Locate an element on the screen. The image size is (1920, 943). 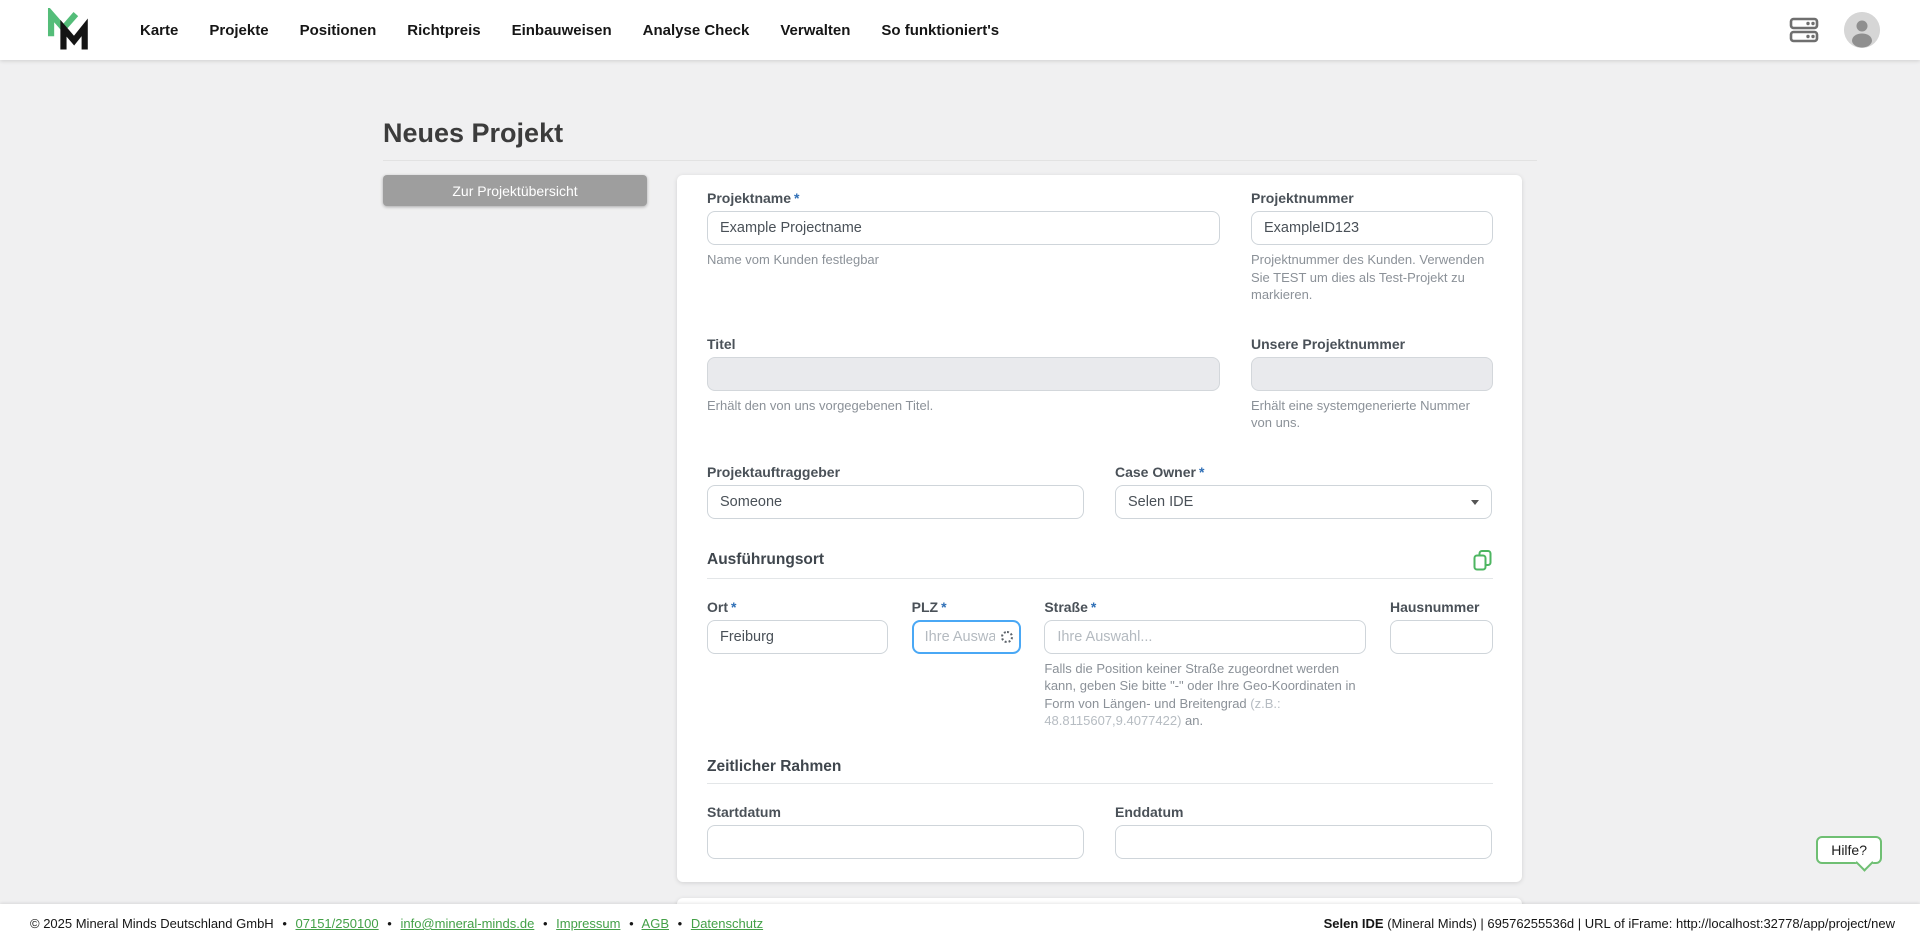
enddatum-input is located at coordinates (1303, 841).